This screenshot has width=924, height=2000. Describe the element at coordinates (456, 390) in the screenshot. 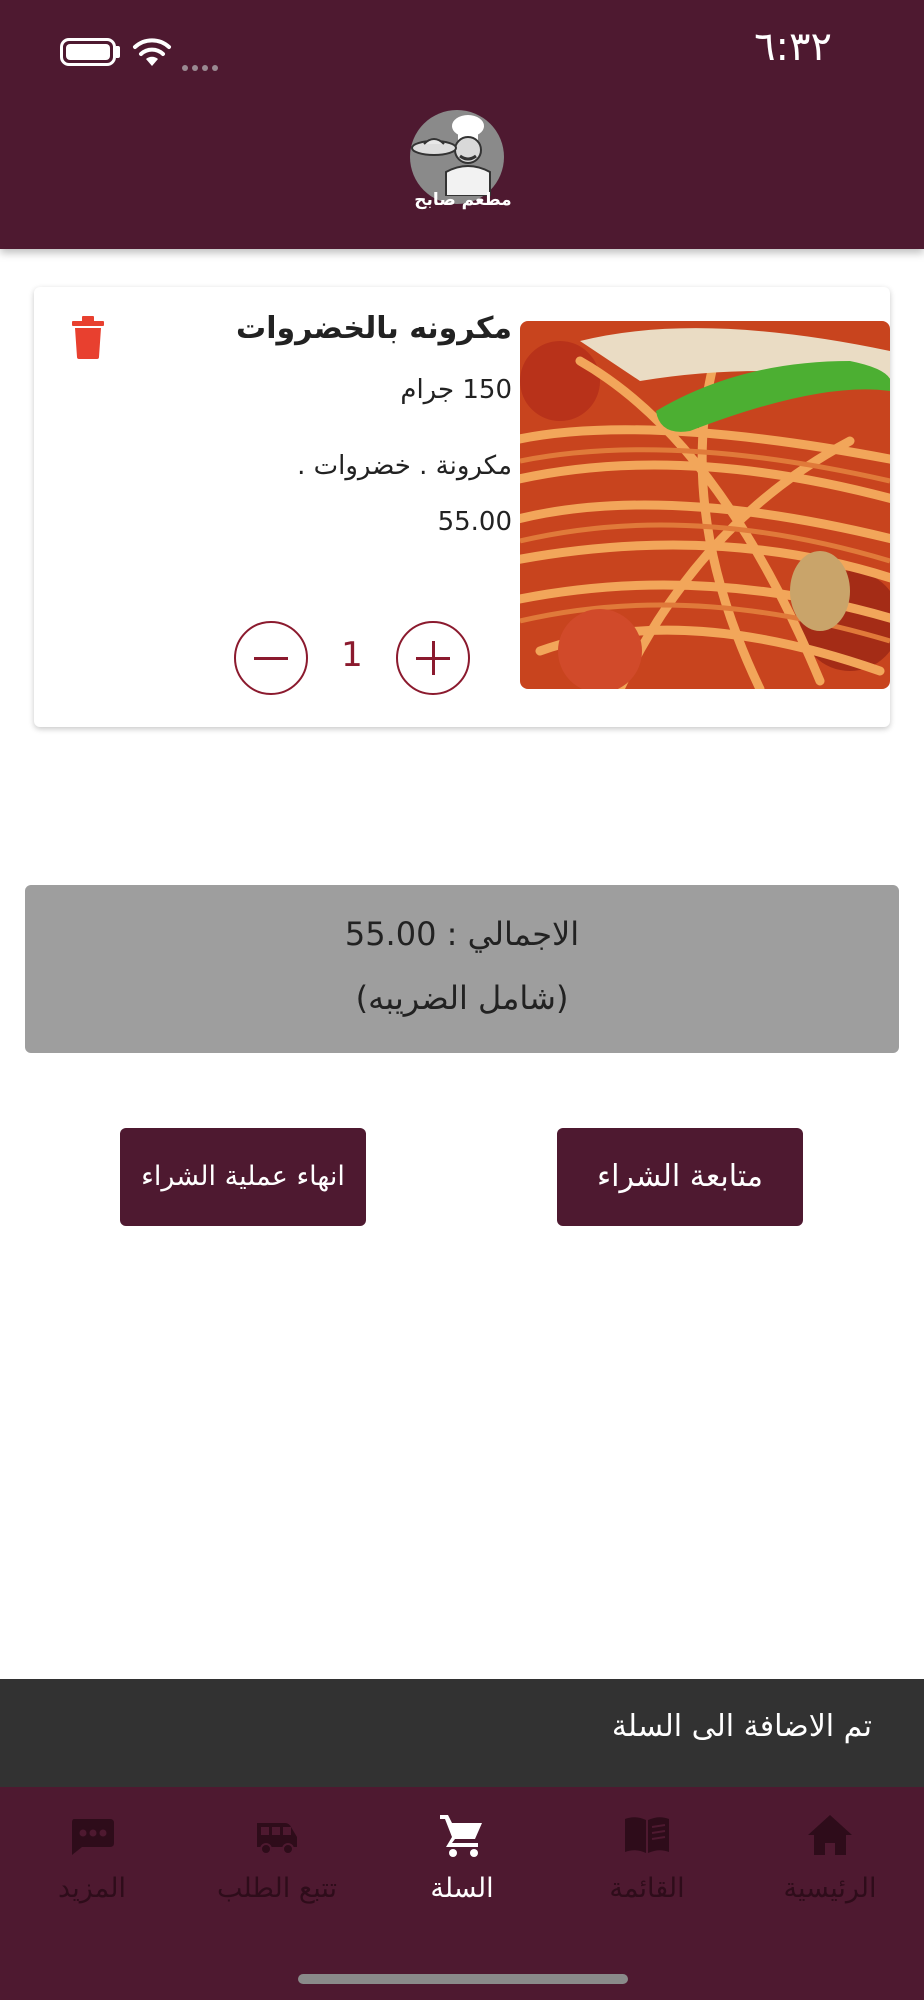

I see `item-weight: 150 جرام` at that location.